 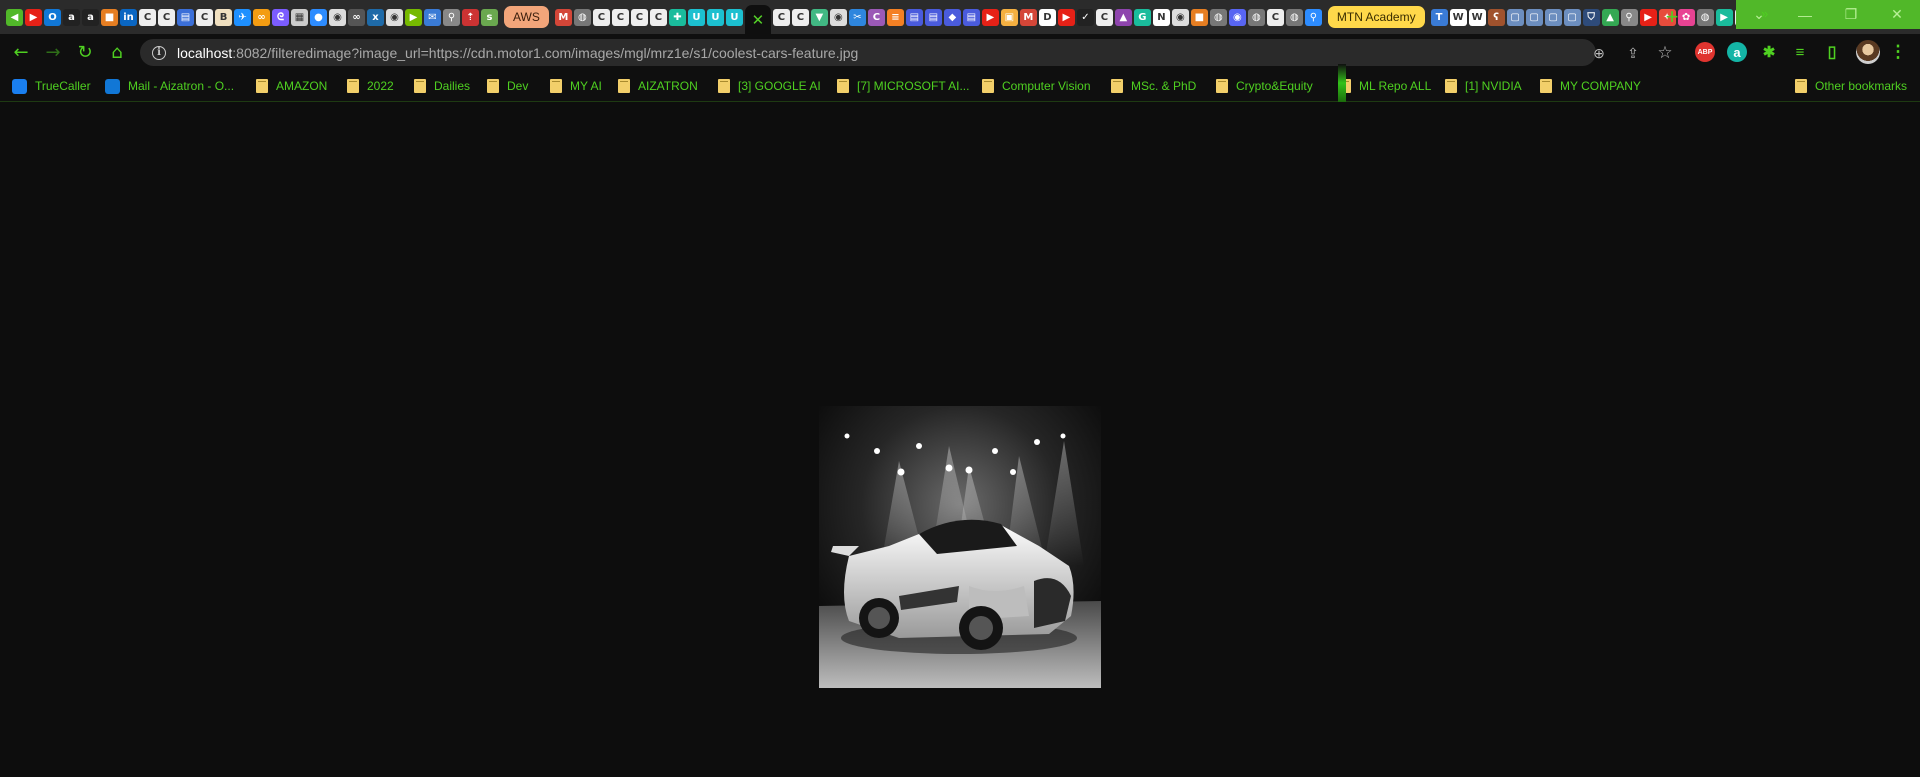 I want to click on close-icon: ✕, so click(x=758, y=20).